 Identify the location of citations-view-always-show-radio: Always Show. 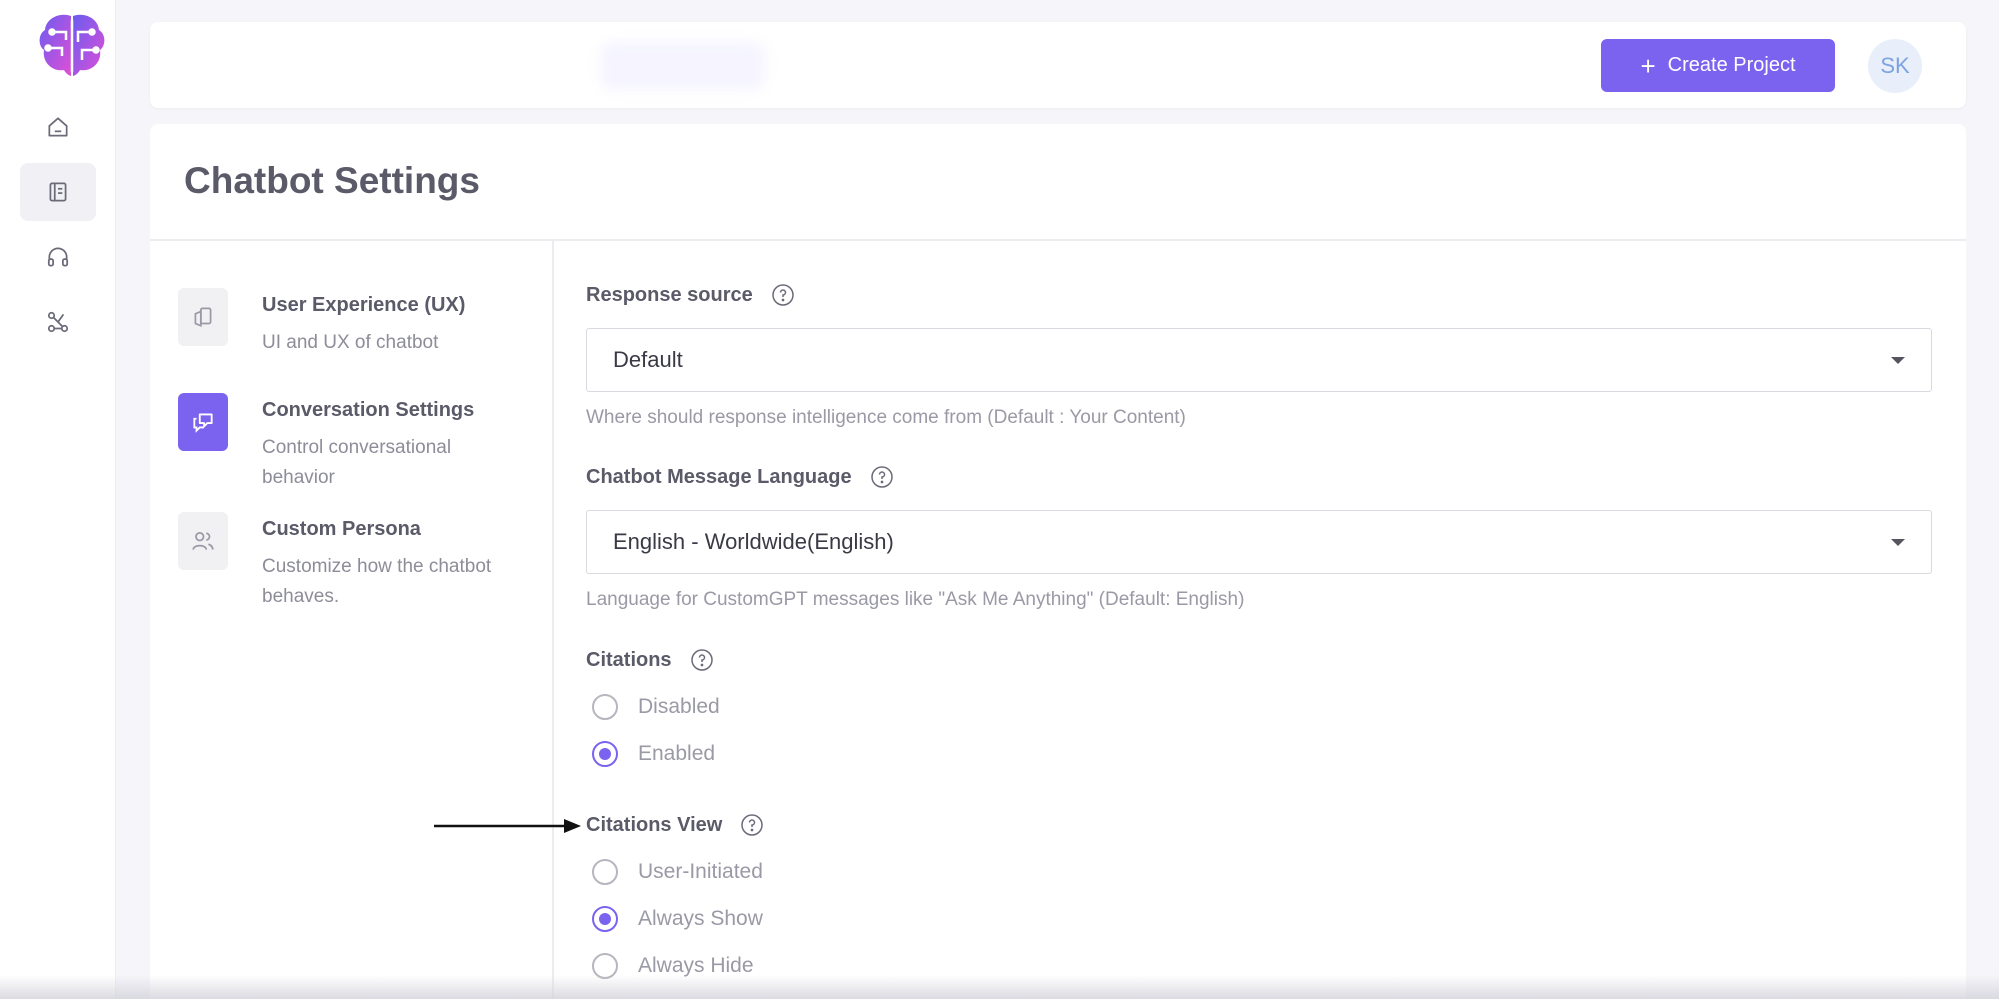
(677, 919).